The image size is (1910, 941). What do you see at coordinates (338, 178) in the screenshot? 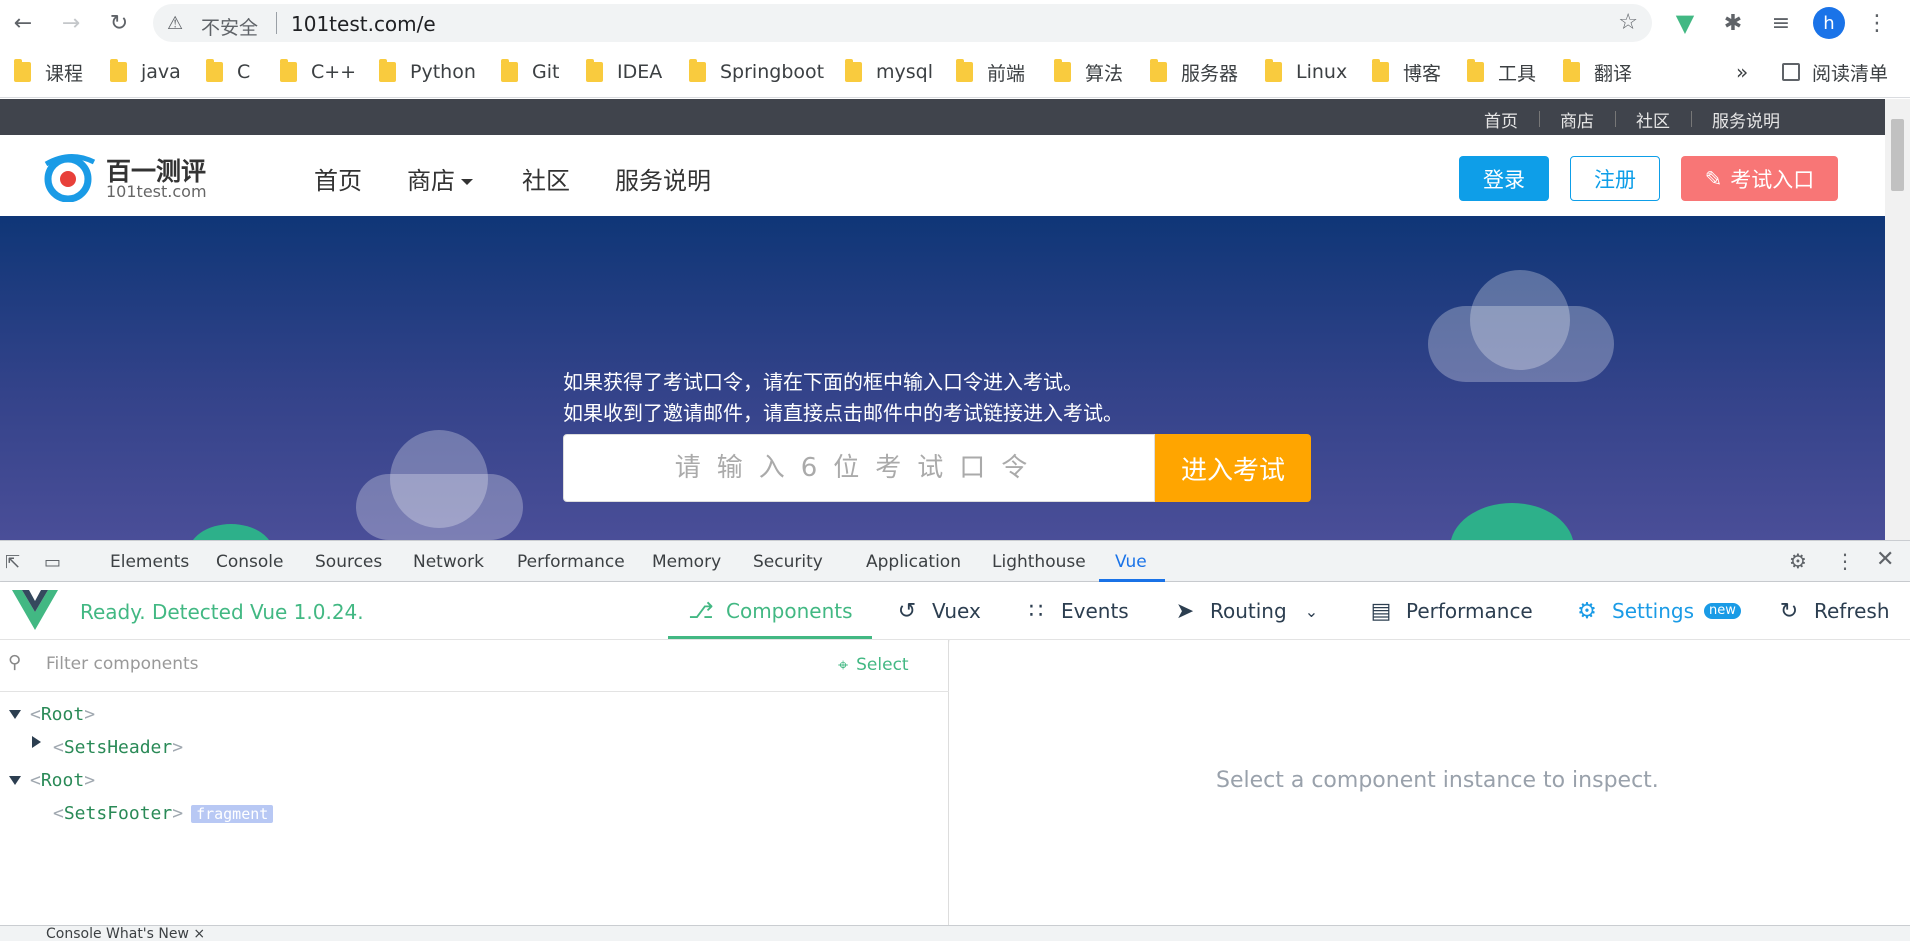
I see `nav-home: 首页` at bounding box center [338, 178].